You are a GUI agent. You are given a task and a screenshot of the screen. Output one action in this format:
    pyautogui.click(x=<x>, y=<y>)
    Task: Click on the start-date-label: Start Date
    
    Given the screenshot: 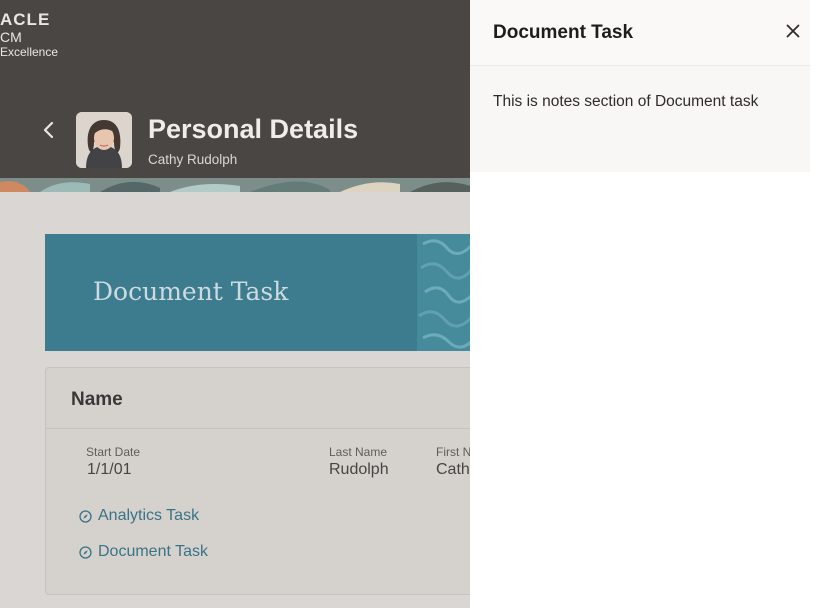 What is the action you would take?
    pyautogui.click(x=113, y=452)
    